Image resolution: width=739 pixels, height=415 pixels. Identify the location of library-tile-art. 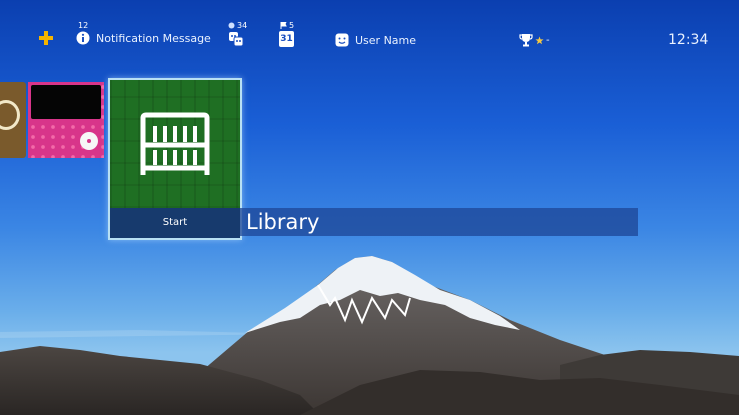
(175, 144).